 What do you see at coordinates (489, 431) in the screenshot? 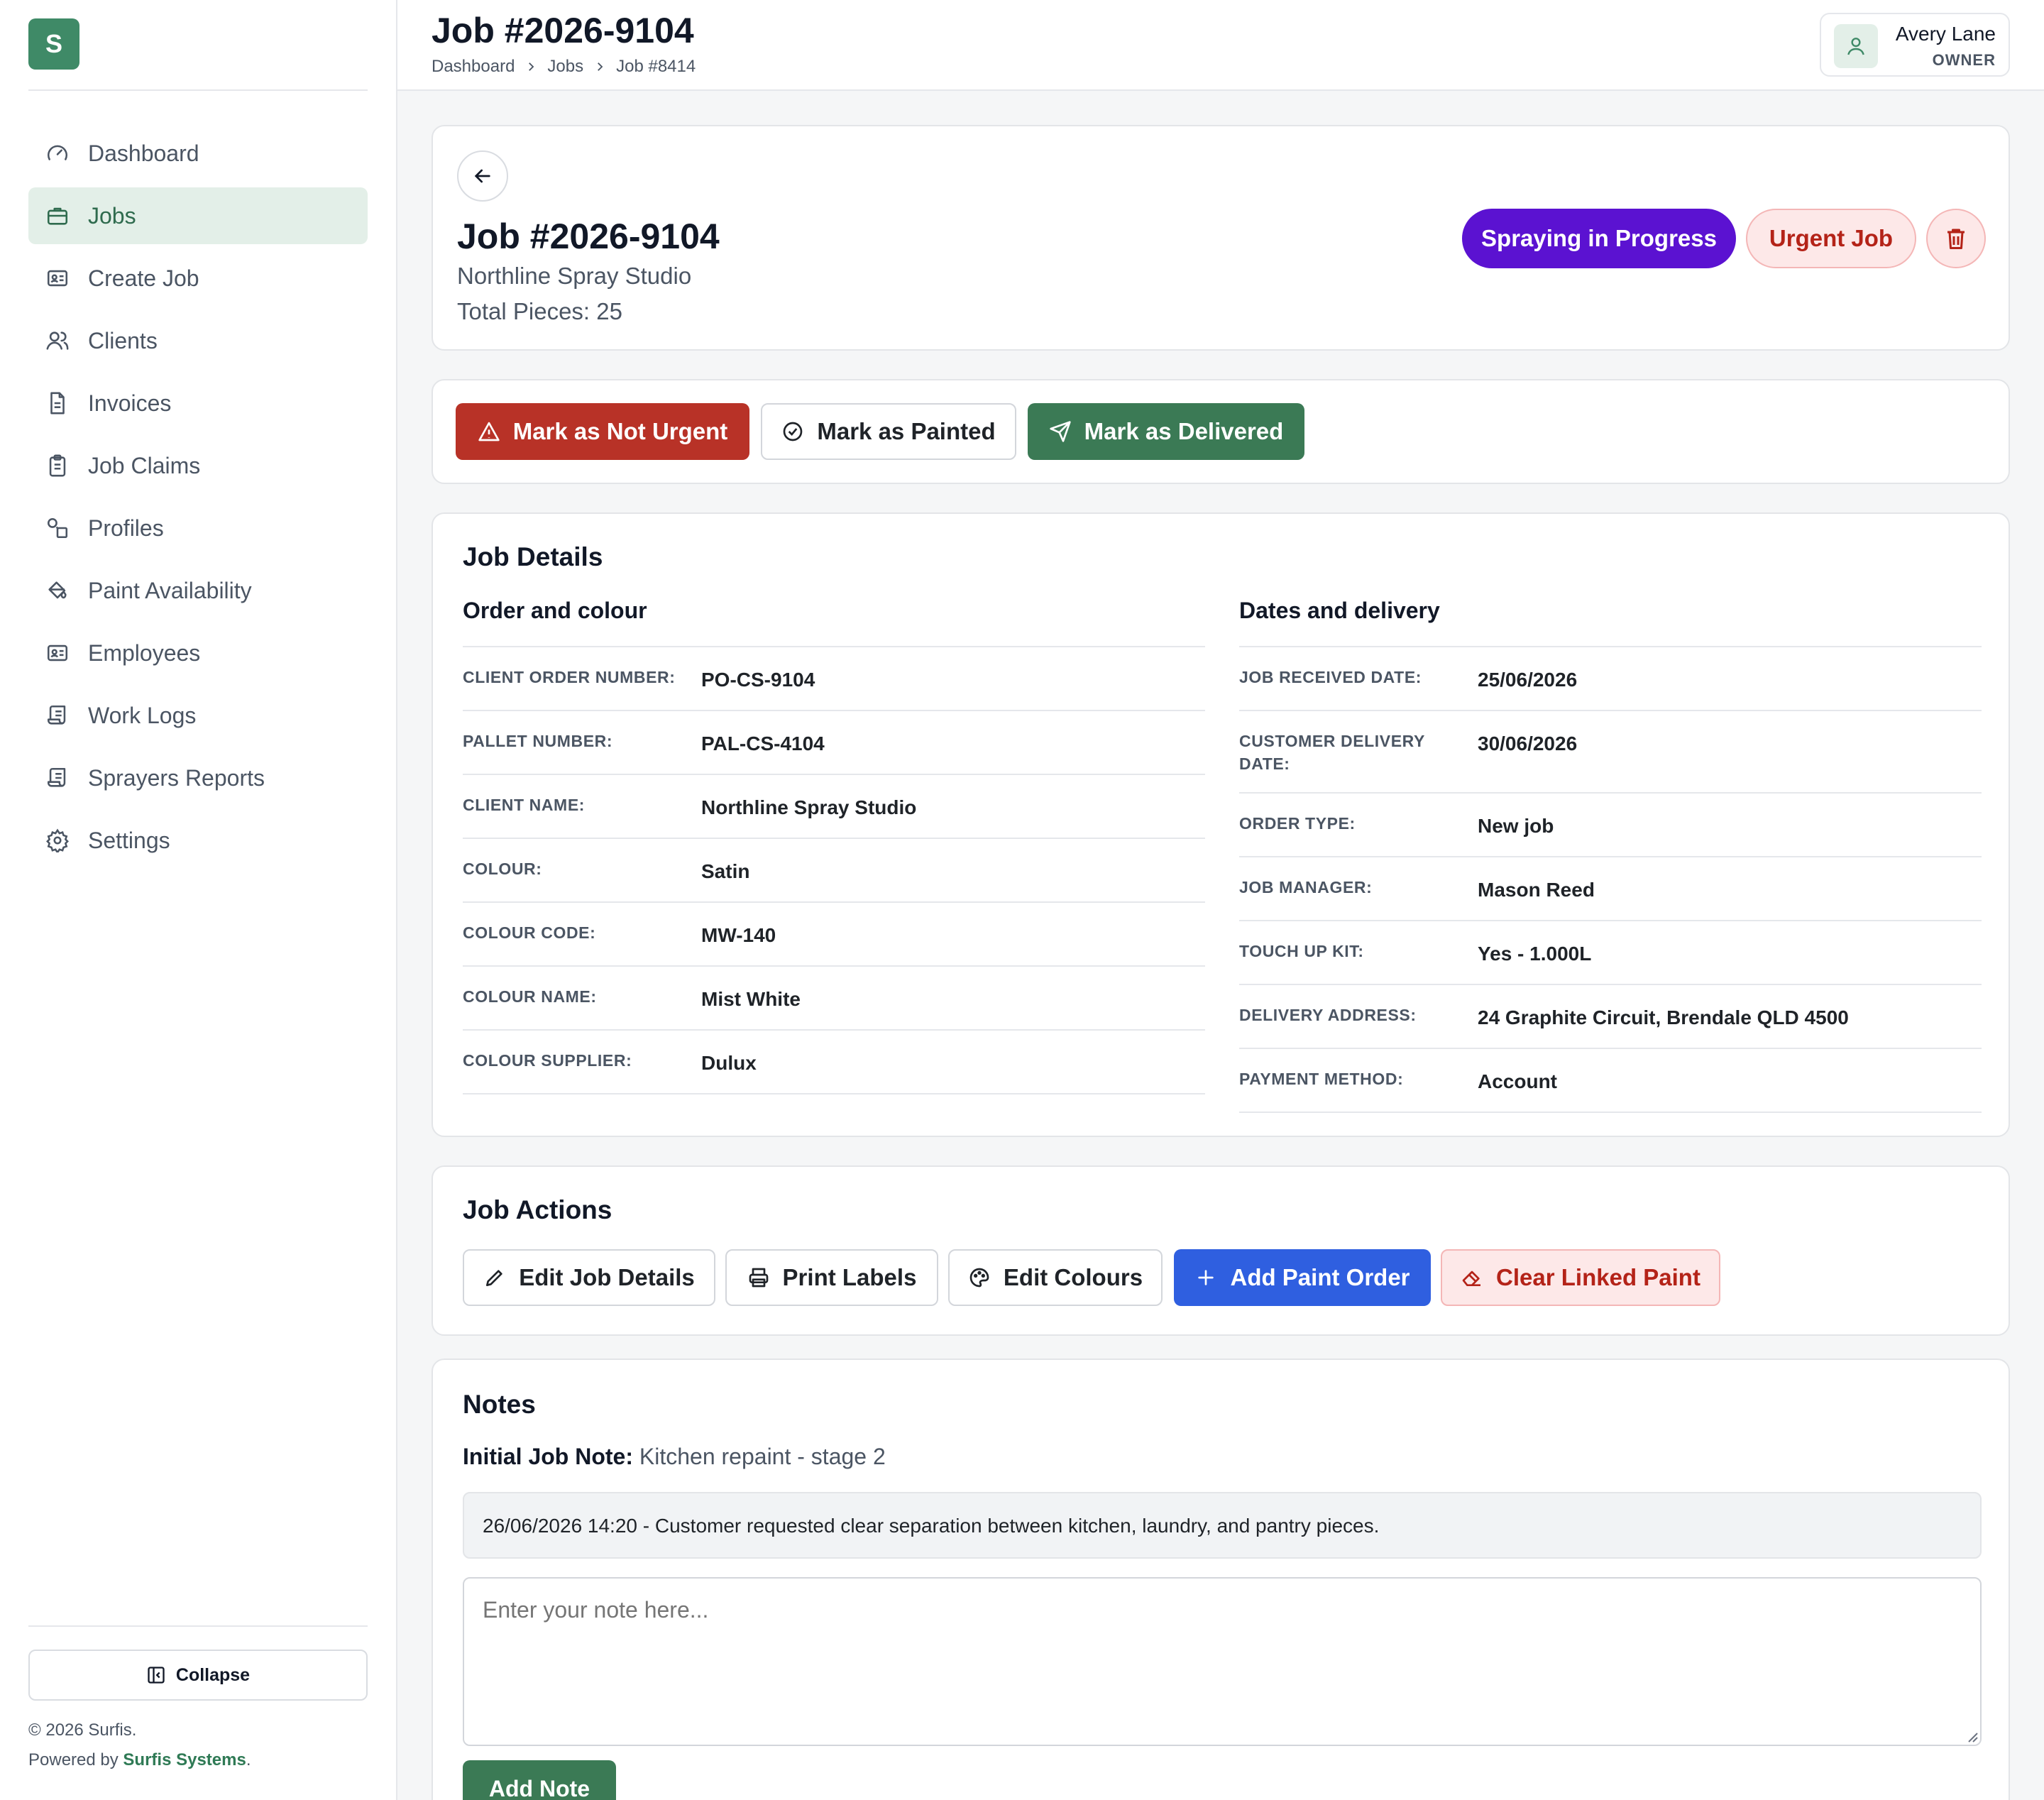
I see `warning-icon` at bounding box center [489, 431].